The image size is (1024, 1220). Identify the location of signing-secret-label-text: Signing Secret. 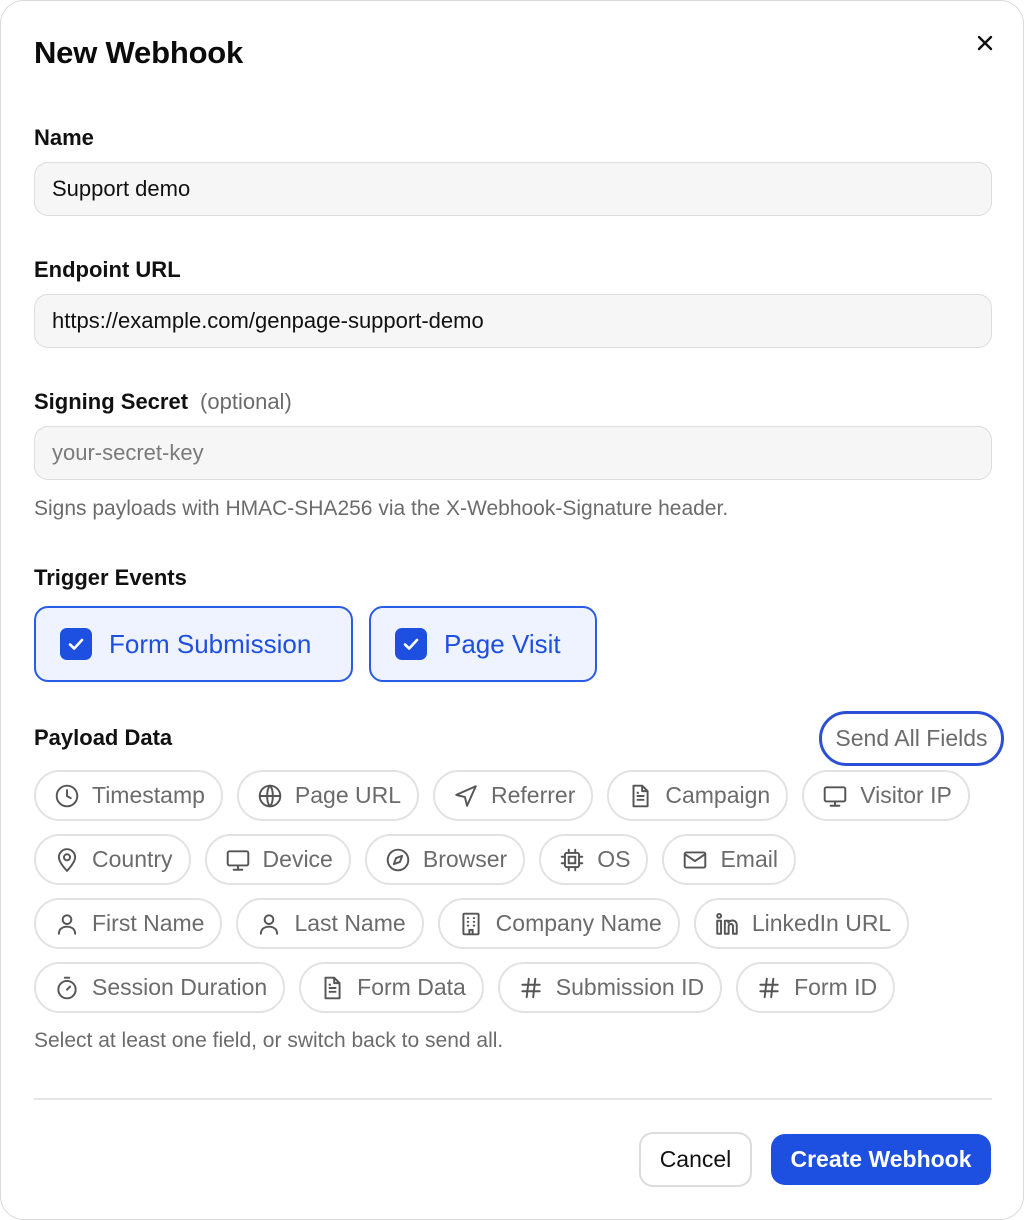
(111, 401).